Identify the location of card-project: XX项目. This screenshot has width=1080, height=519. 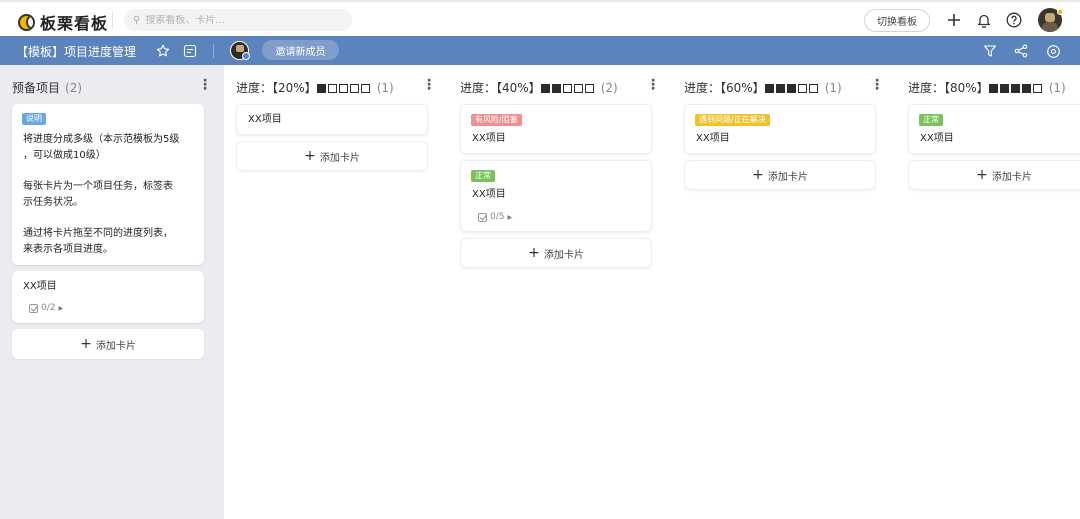
(332, 119).